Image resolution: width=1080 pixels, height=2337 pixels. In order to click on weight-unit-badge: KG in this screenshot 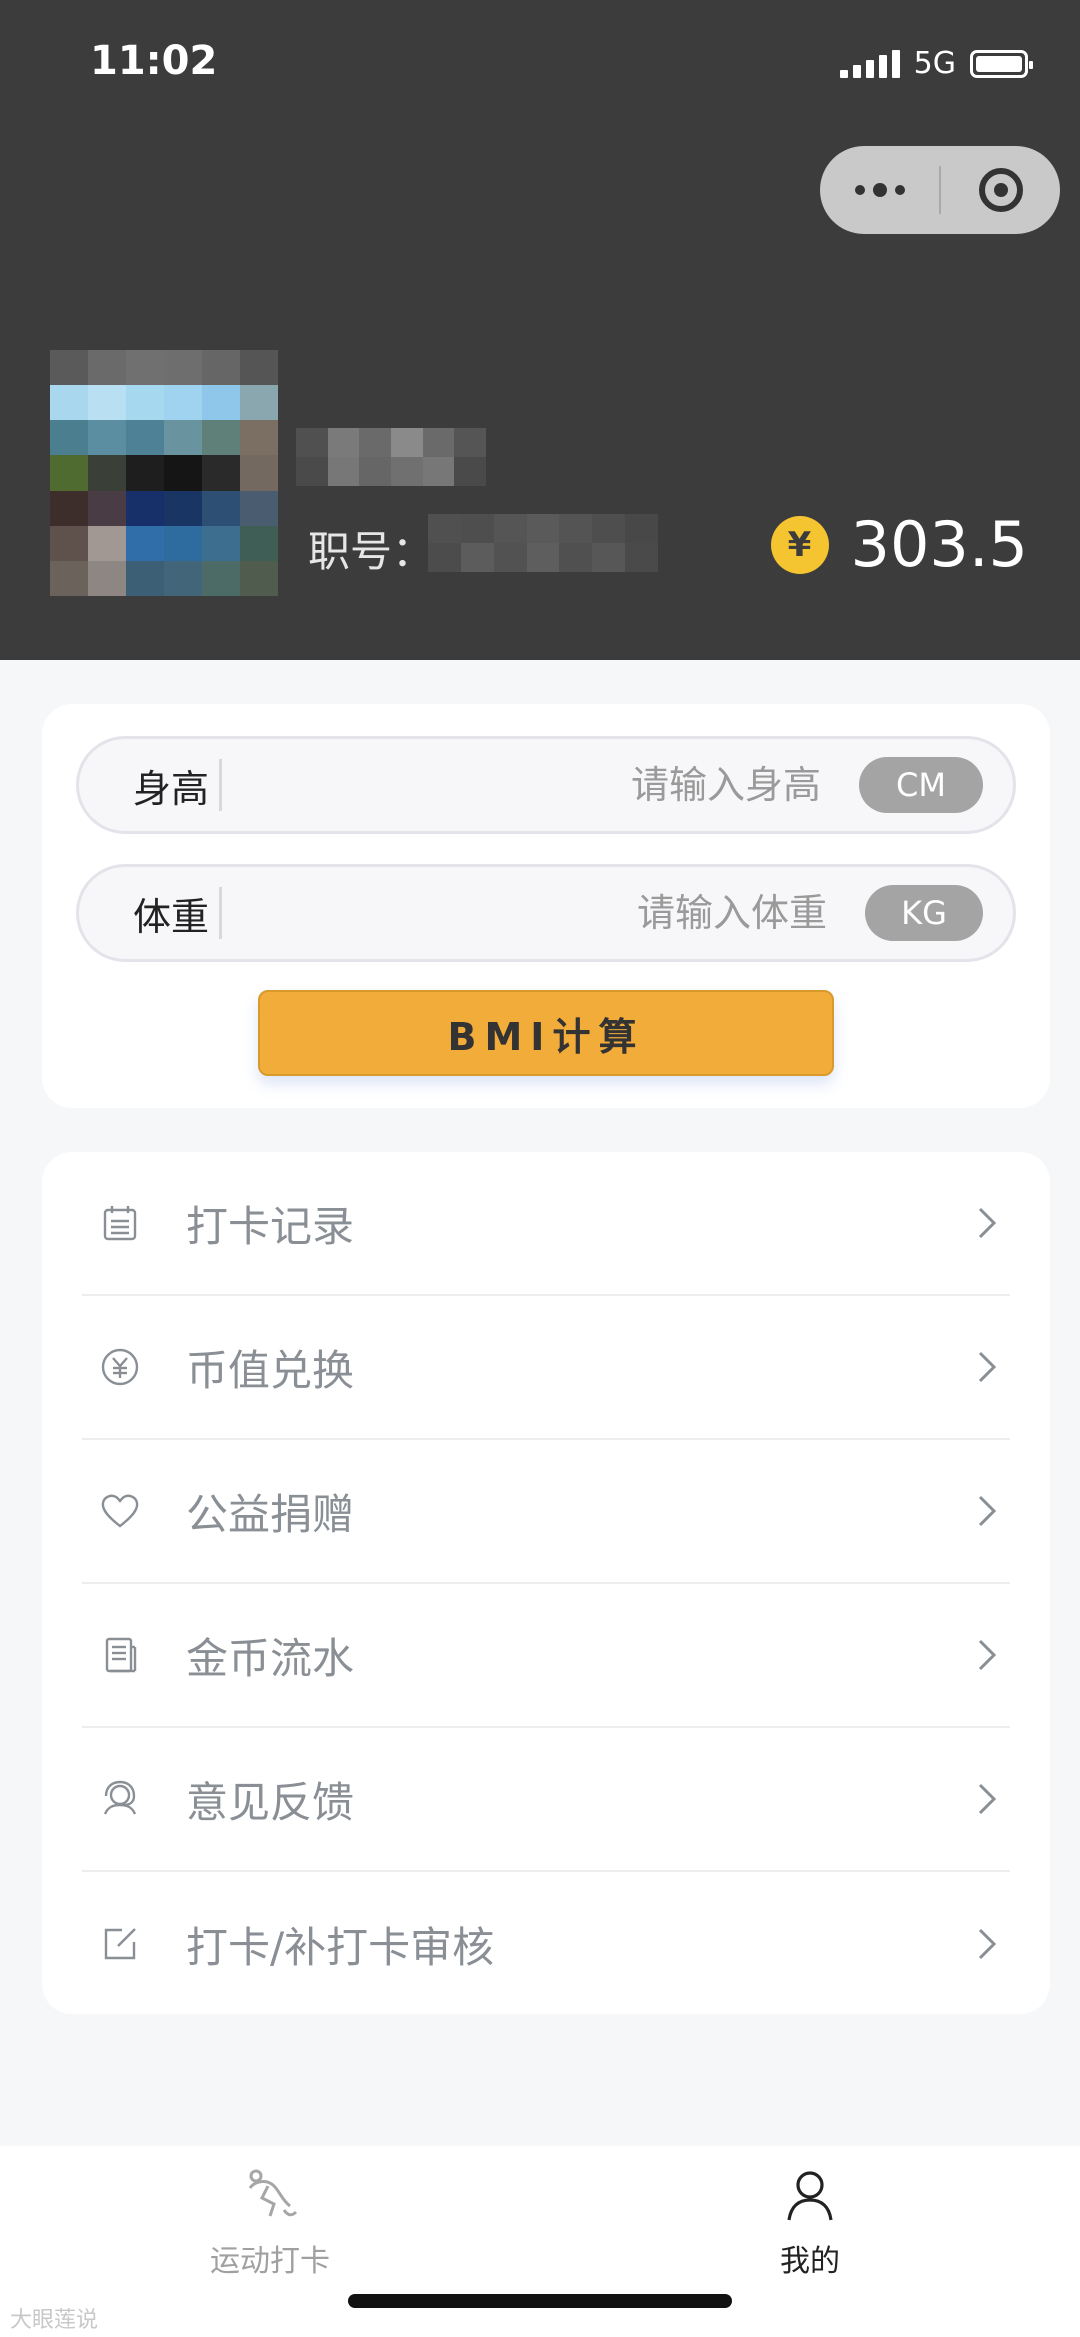, I will do `click(924, 913)`.